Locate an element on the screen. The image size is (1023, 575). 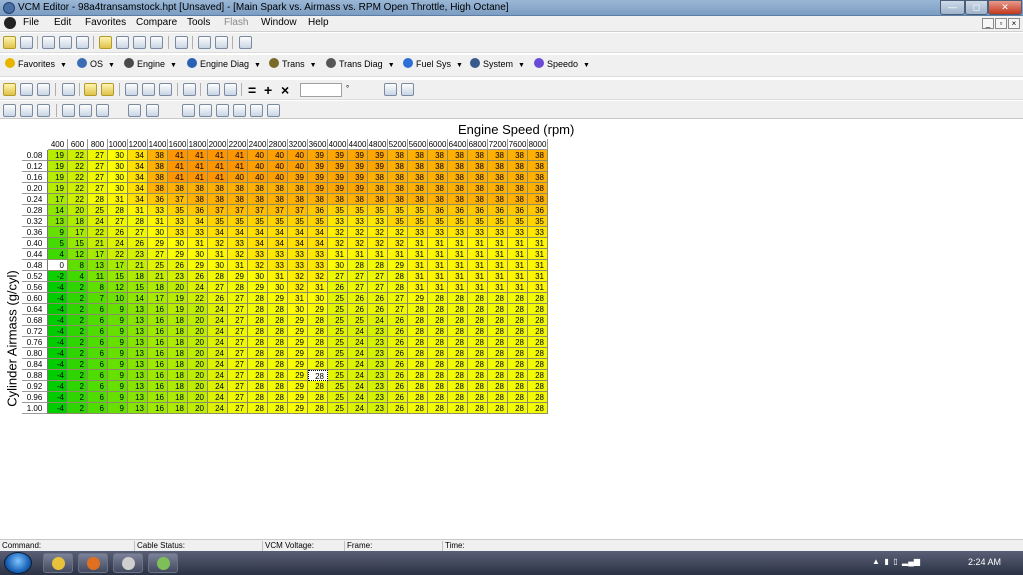
taskbar-tools is located at coordinates (128, 563).